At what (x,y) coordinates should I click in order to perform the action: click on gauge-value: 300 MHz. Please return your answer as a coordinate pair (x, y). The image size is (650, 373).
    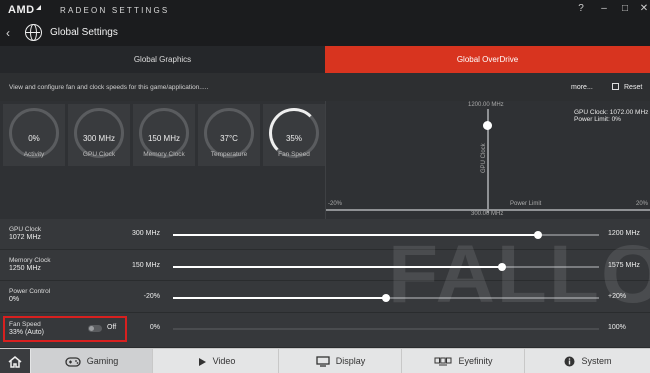
    Looking at the image, I should click on (98, 138).